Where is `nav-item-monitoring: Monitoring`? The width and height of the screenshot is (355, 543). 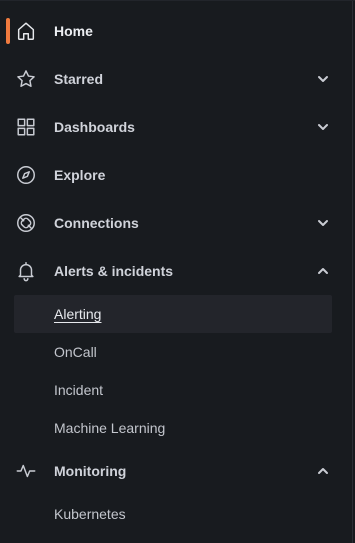
nav-item-monitoring: Monitoring is located at coordinates (176, 471).